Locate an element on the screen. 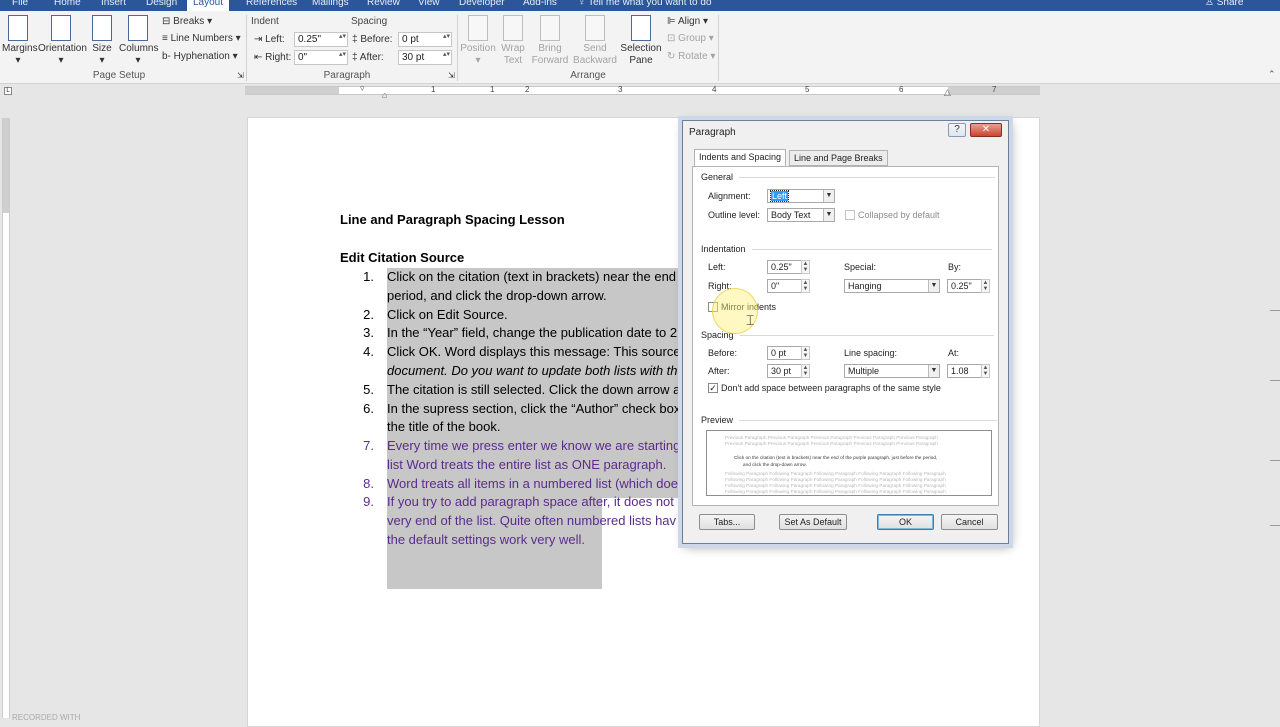  tab-mailings: Mailings is located at coordinates (330, 4).